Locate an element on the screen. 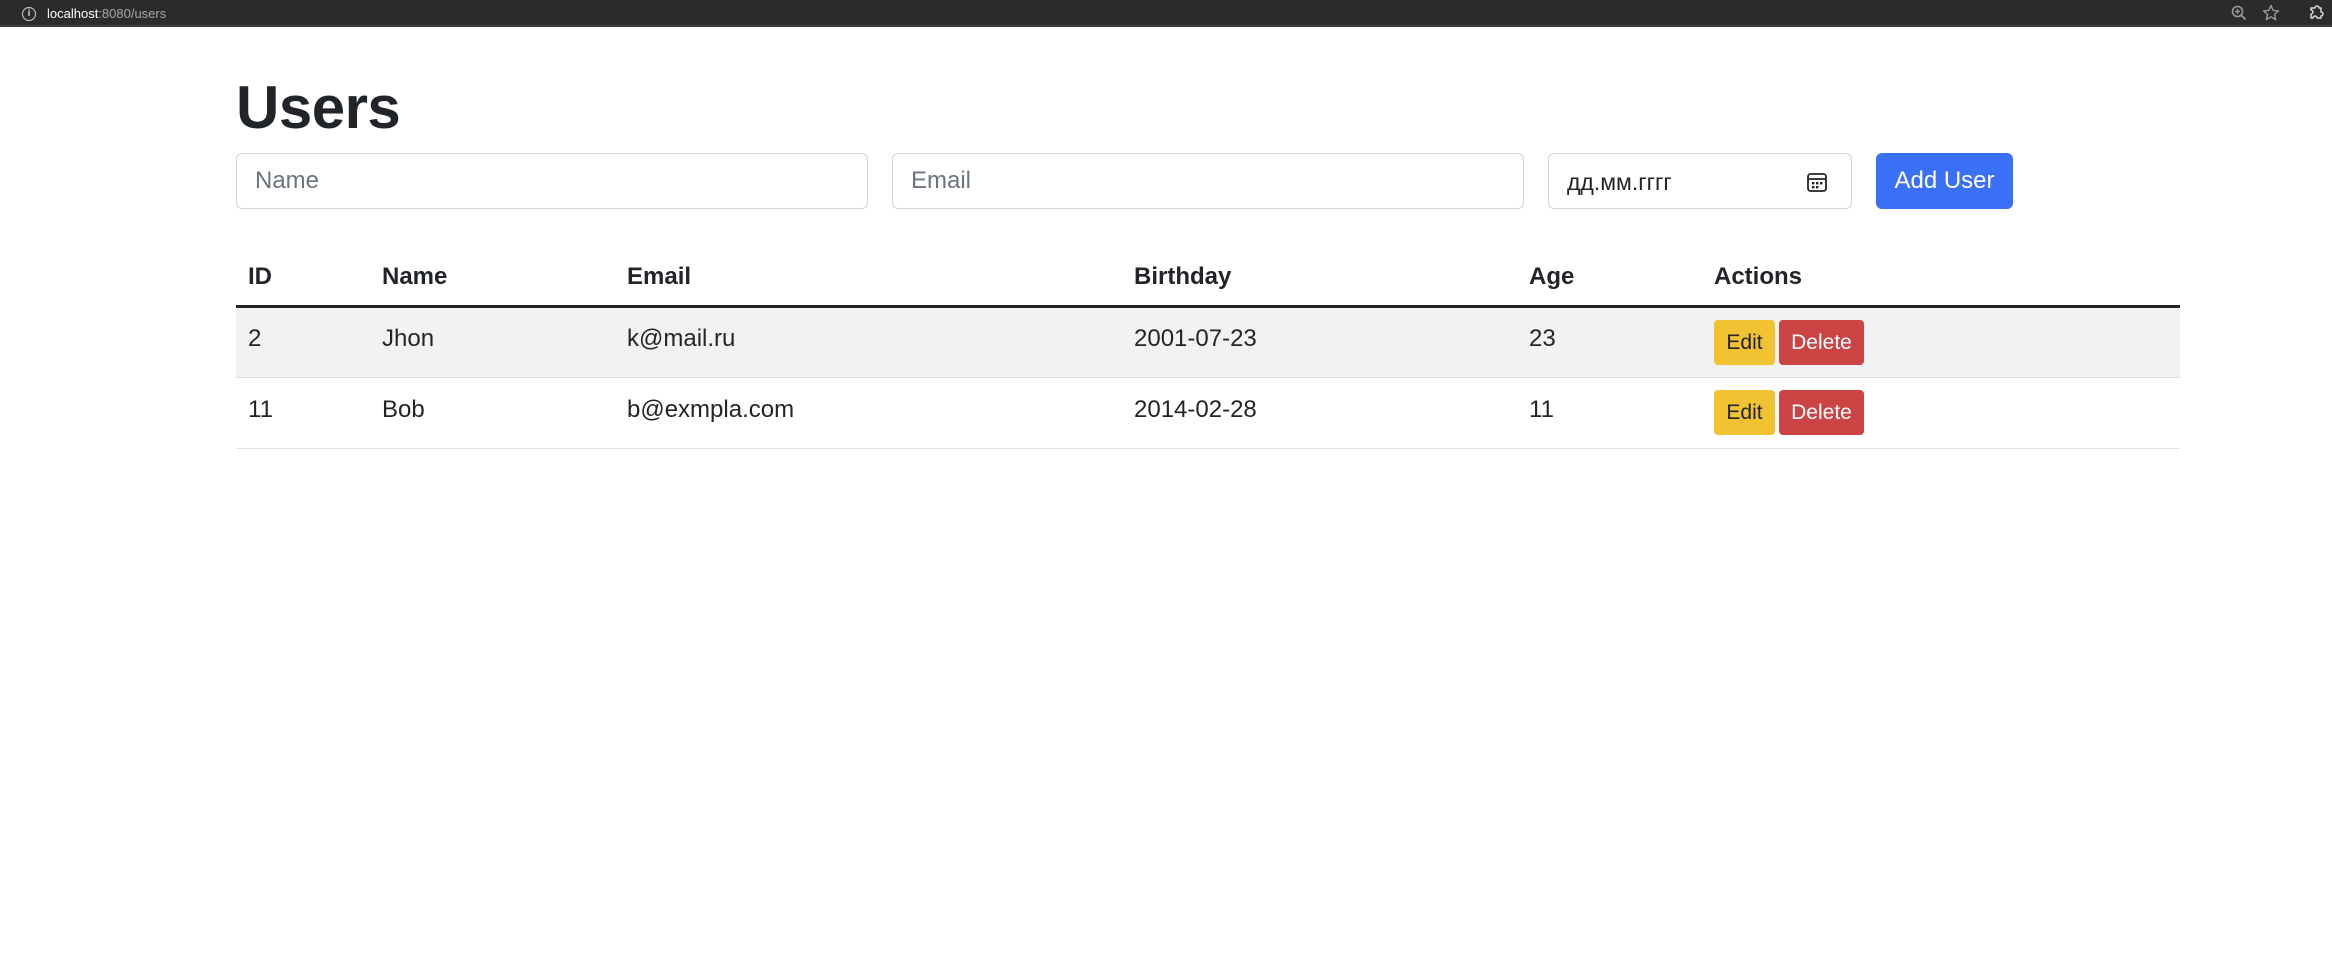  column-header-id: ID is located at coordinates (303, 279).